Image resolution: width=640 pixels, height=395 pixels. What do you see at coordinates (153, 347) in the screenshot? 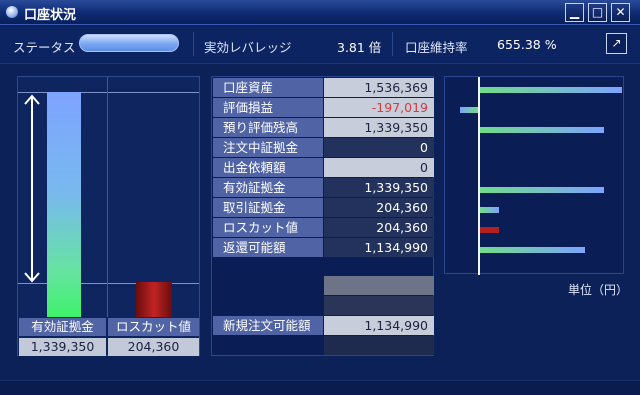
I see `losscut-value: 204,360` at bounding box center [153, 347].